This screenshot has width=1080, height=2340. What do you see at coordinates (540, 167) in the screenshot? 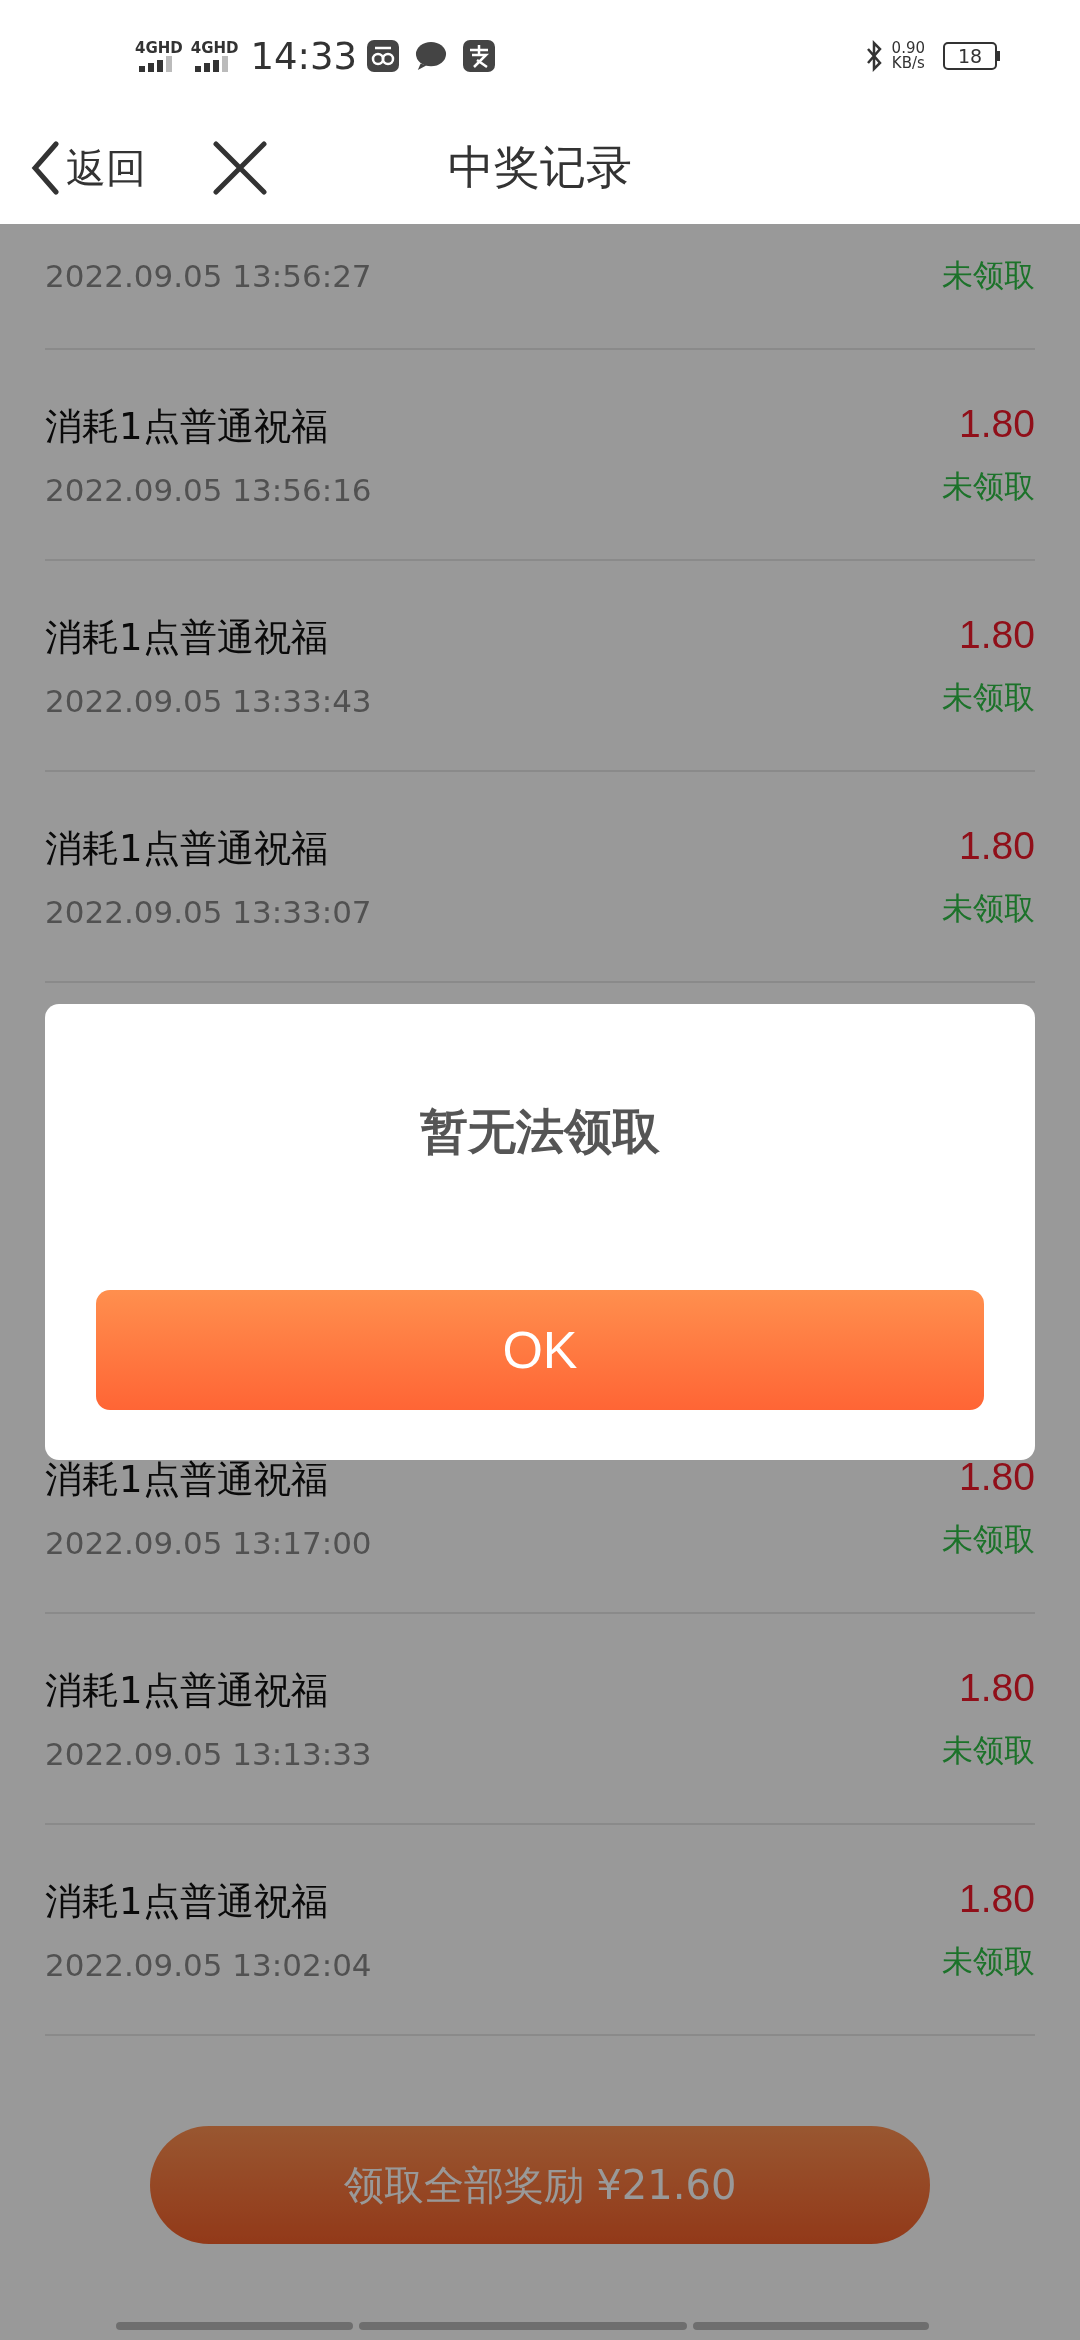
I see `page-title: 中奖记录` at bounding box center [540, 167].